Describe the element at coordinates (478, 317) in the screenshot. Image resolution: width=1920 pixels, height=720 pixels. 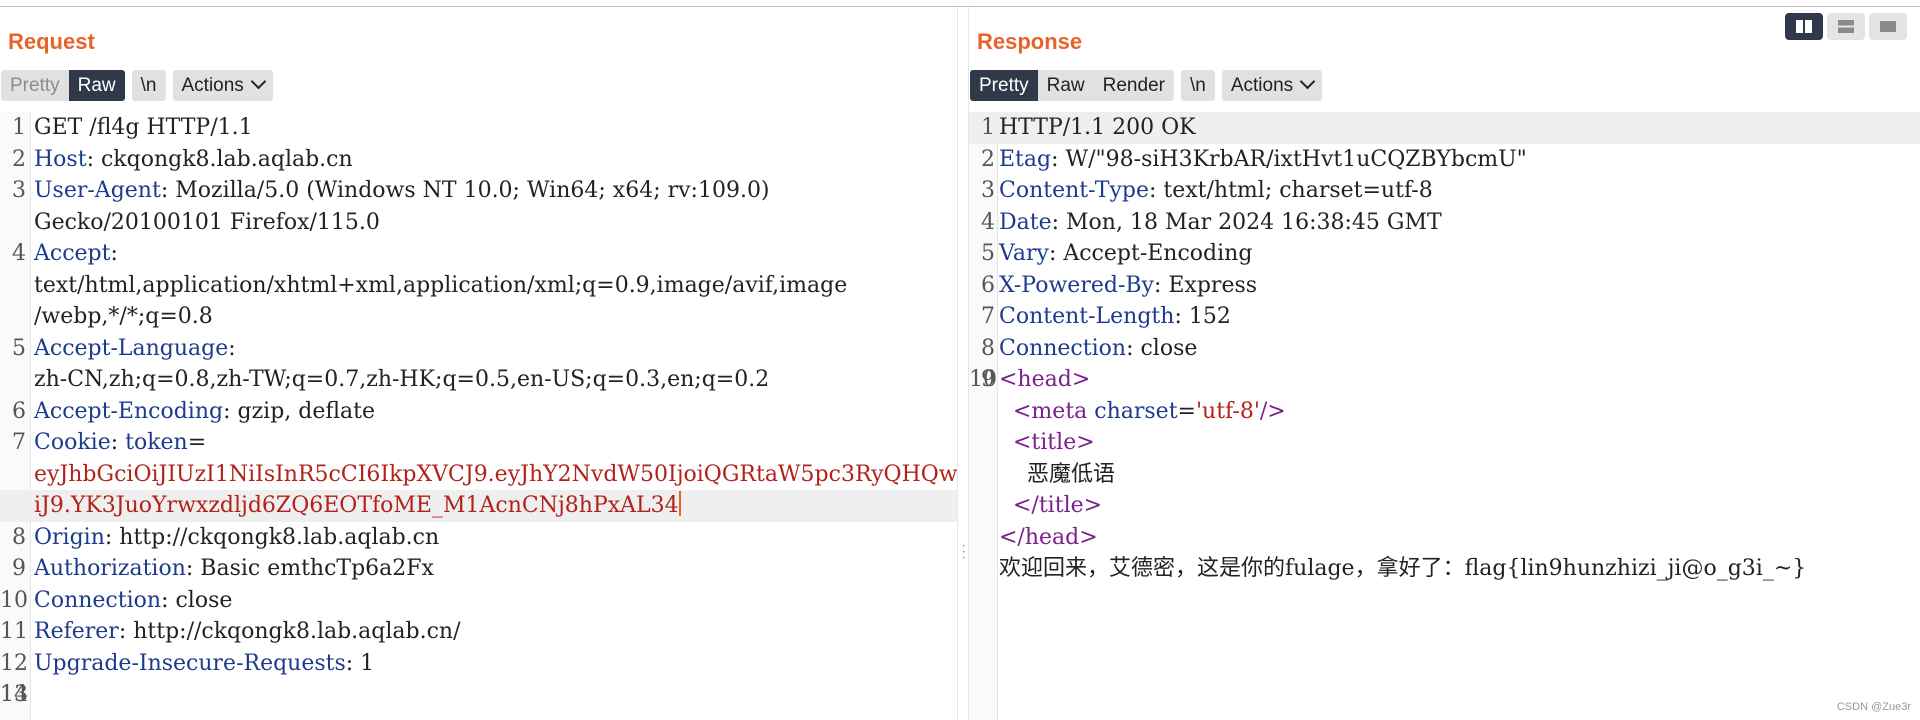
I see `code-line: /webp,*/*;q=0.8` at that location.